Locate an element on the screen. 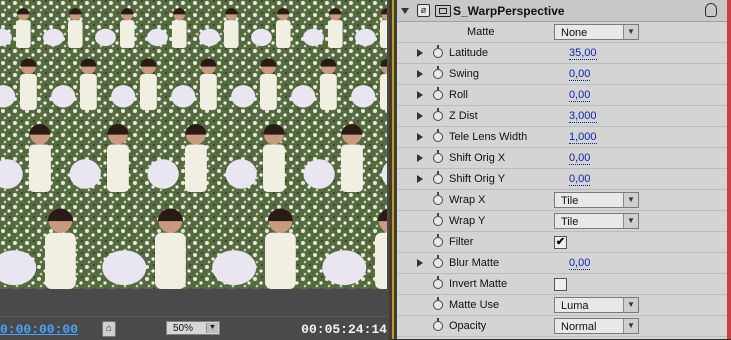 Image resolution: width=731 pixels, height=340 pixels. current-timecode: 0:00:00:00 is located at coordinates (39, 329).